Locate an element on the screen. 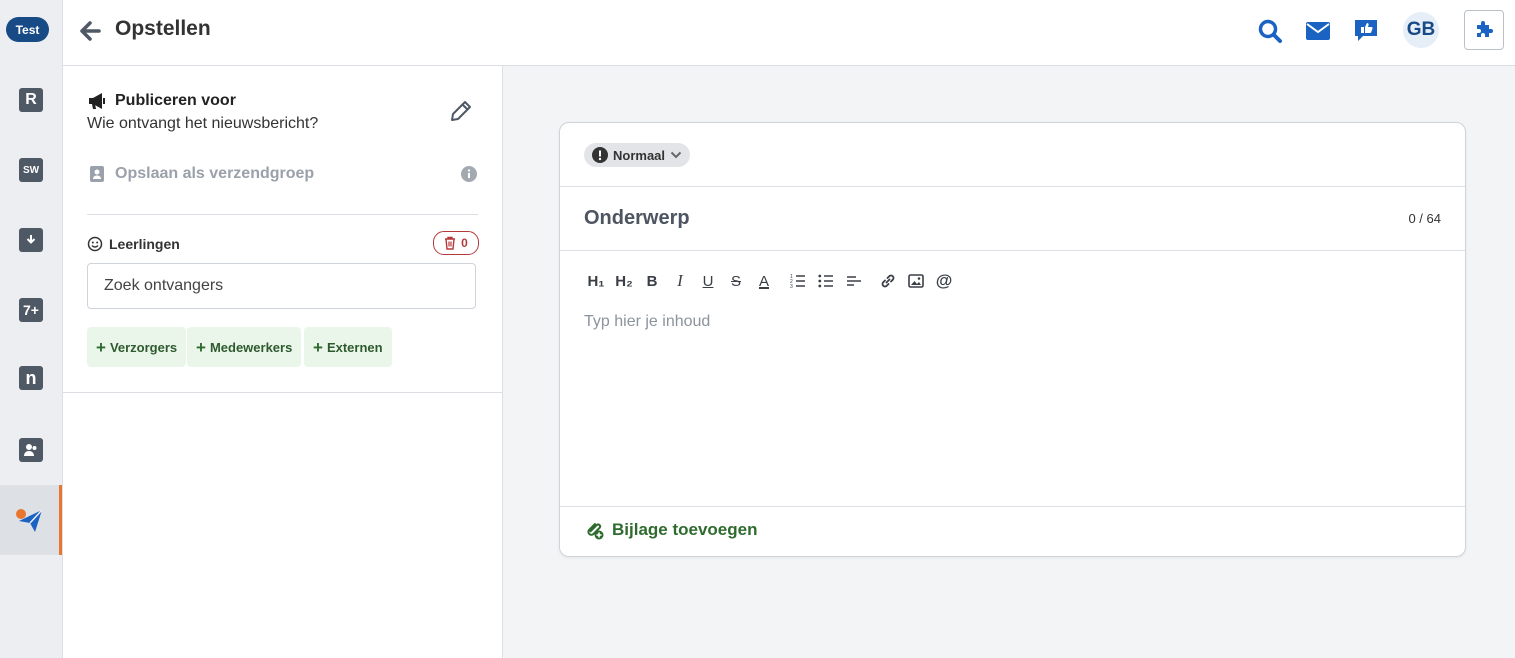 This screenshot has height=658, width=1515. rail-item-rooster: R is located at coordinates (31, 100).